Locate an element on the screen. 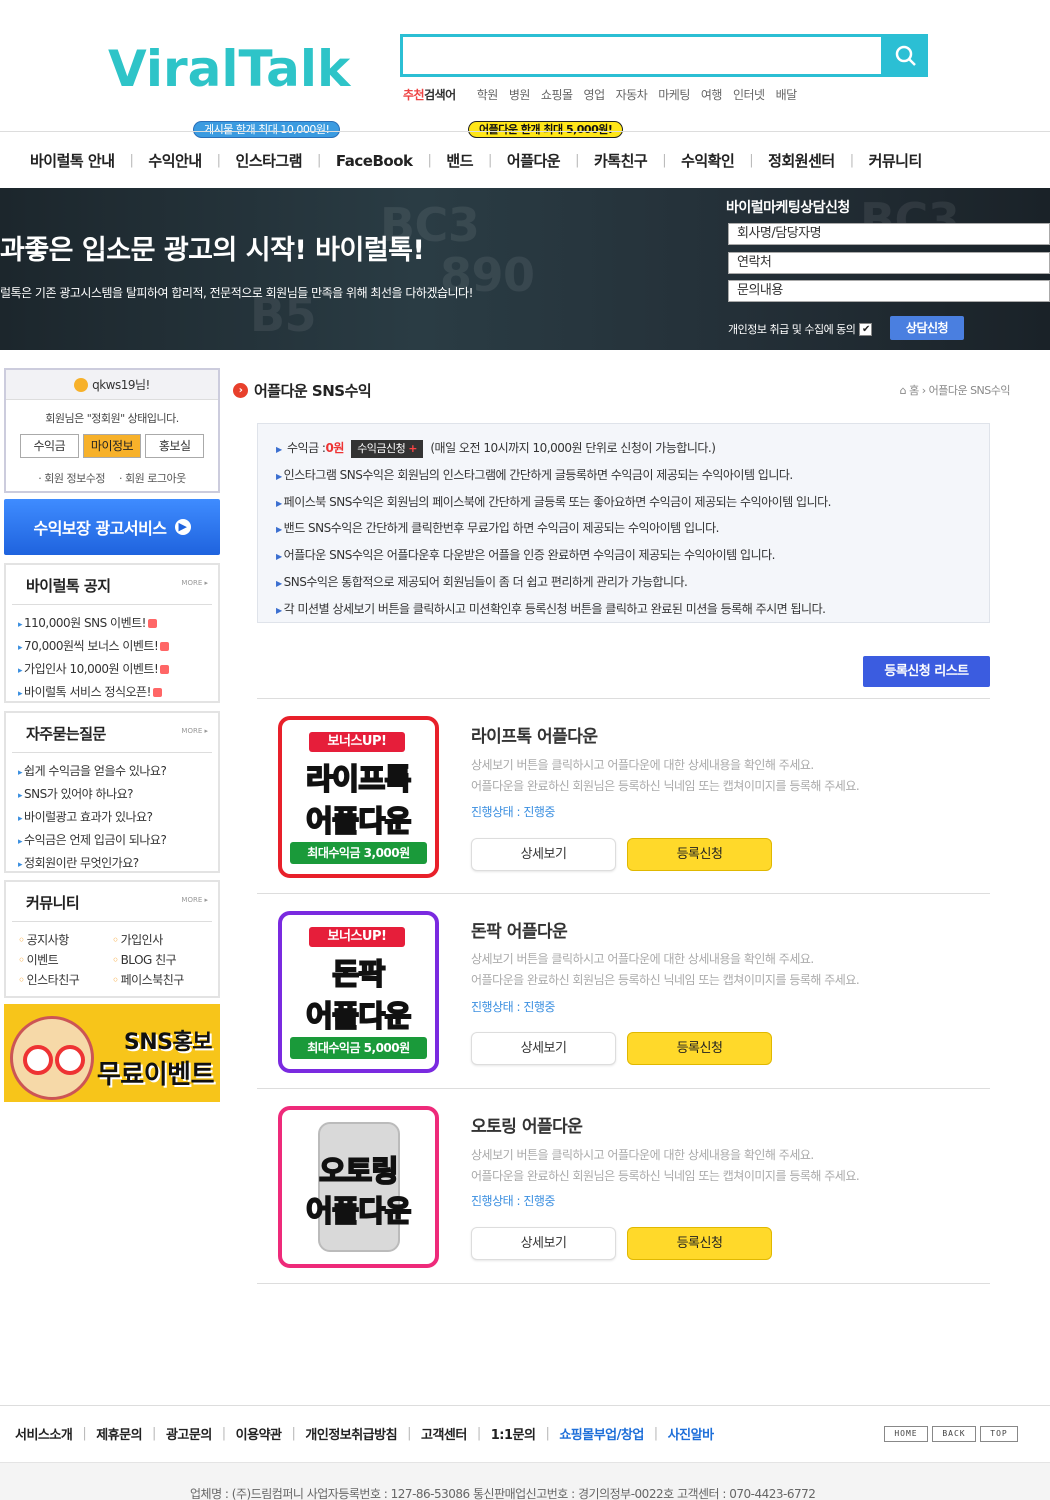  notice-title: 바이럴톡 공지 MORE ▸ is located at coordinates (112, 585).